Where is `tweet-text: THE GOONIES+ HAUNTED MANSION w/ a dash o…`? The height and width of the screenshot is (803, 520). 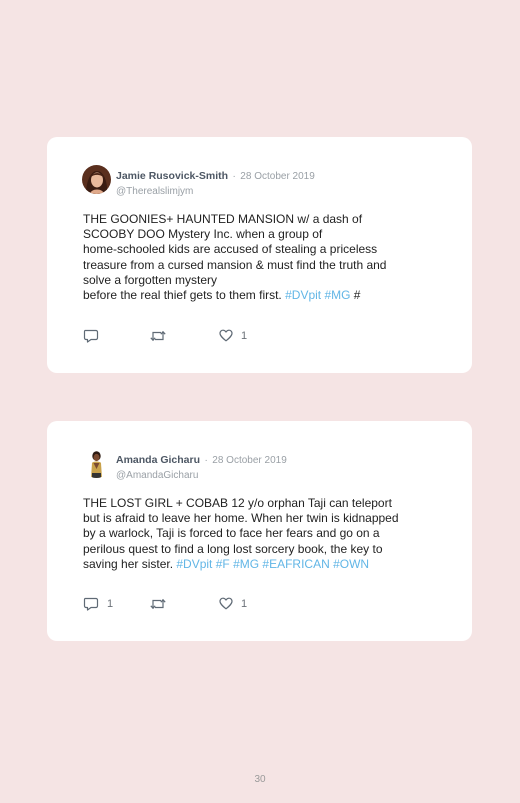 tweet-text: THE GOONIES+ HAUNTED MANSION w/ a dash o… is located at coordinates (268, 257).